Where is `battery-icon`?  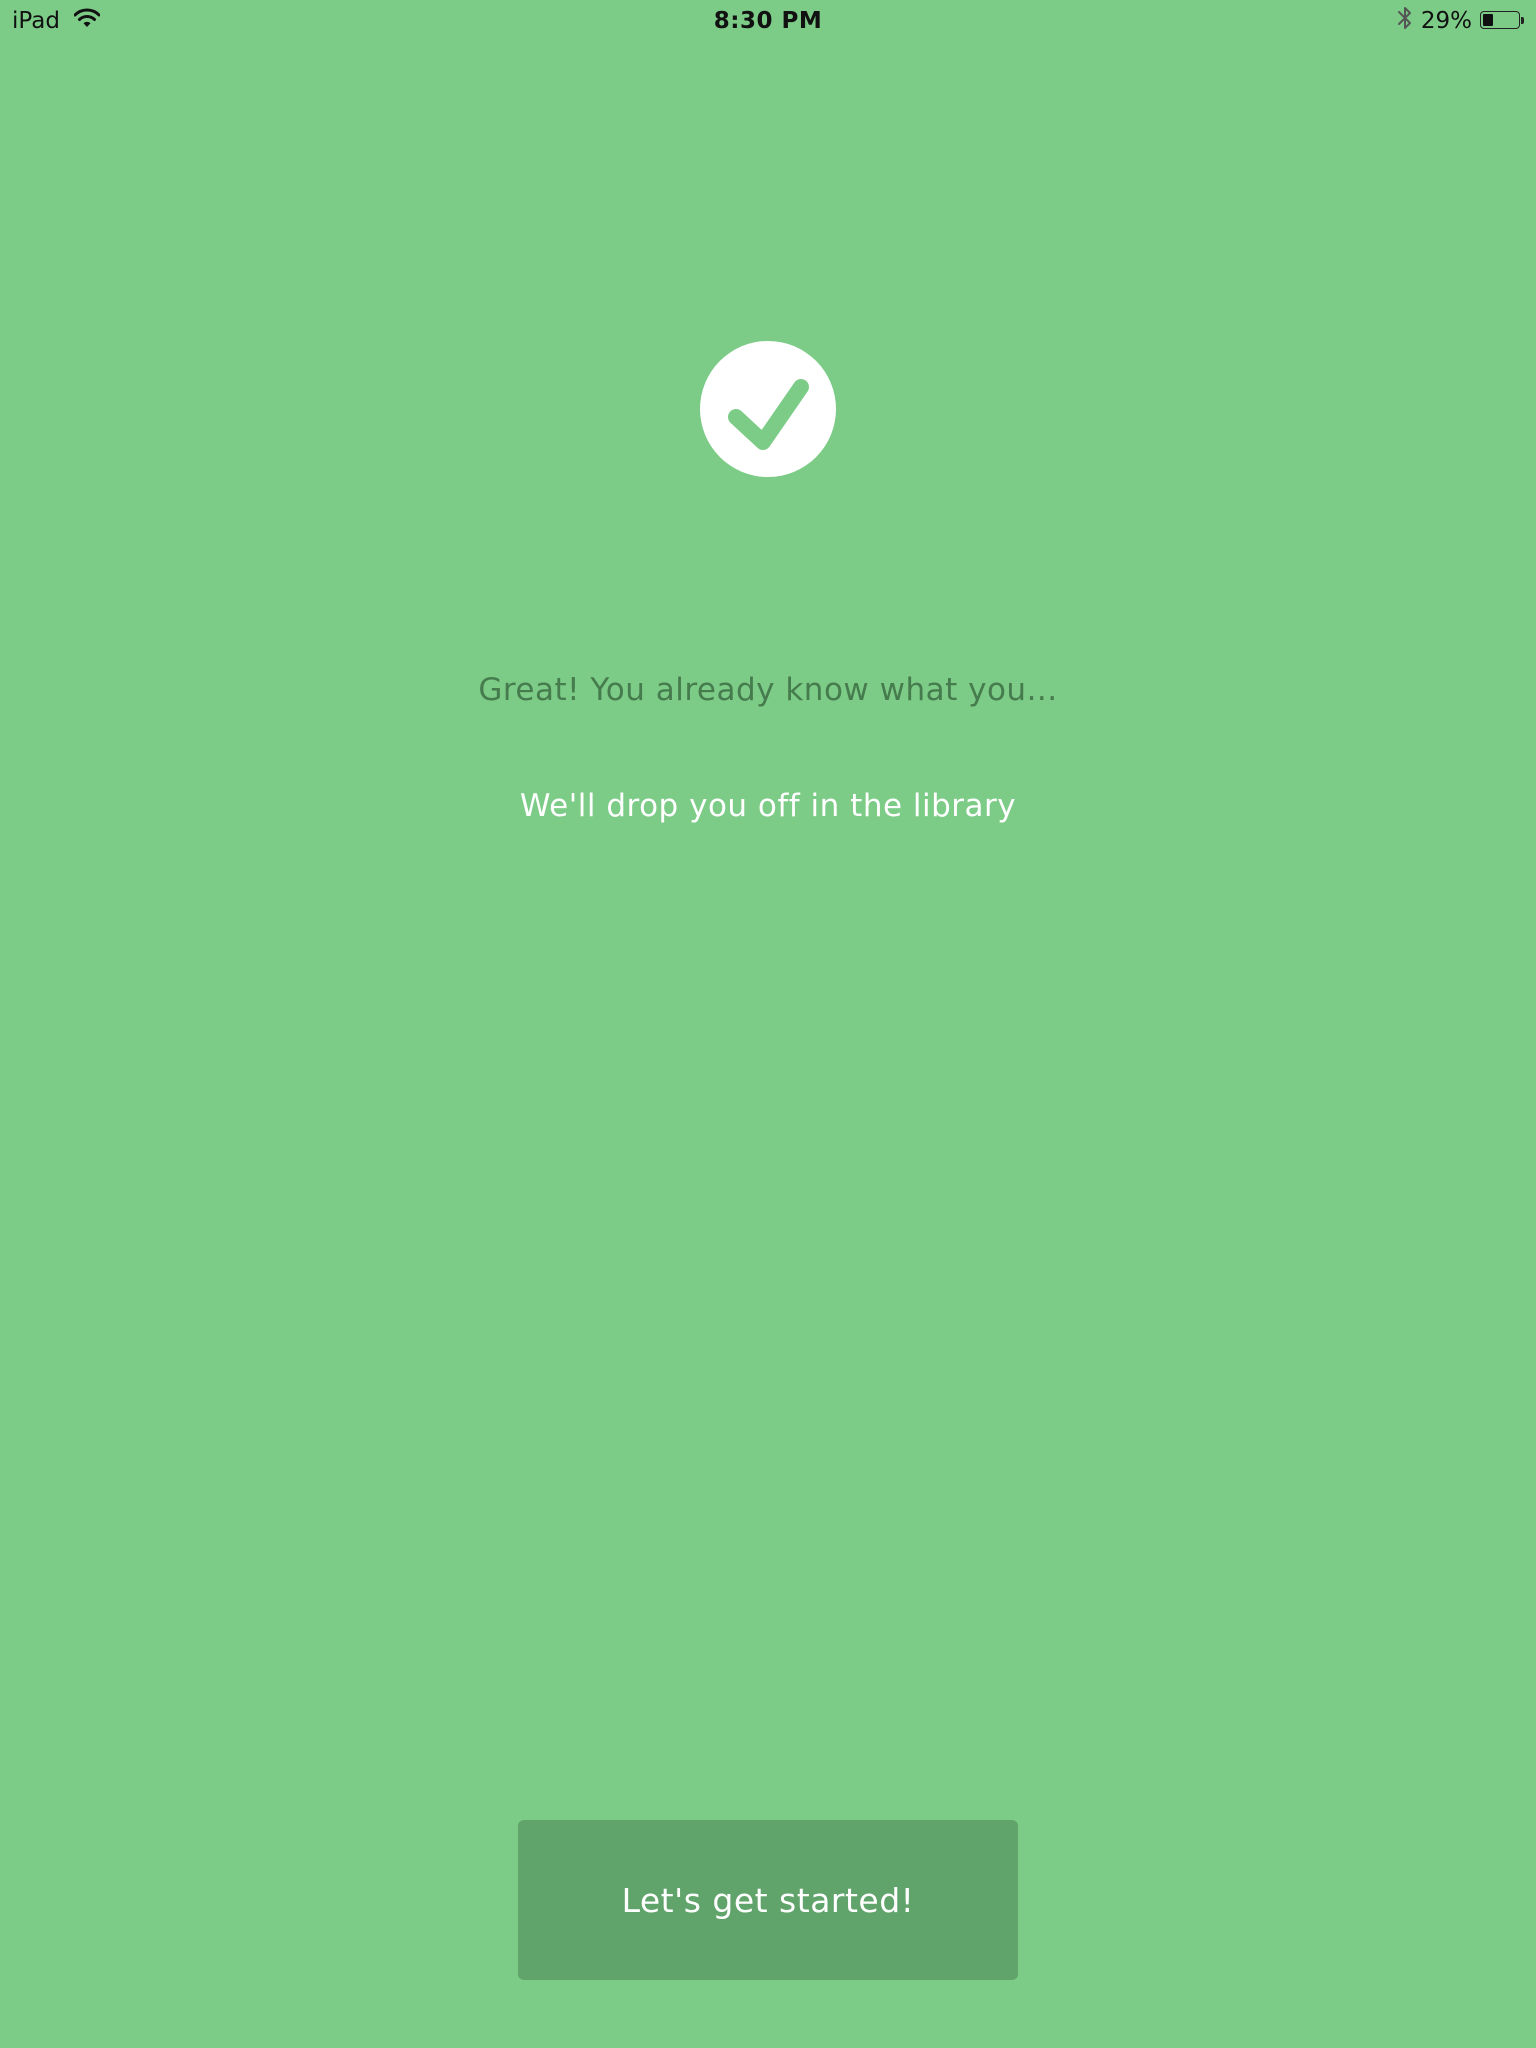
battery-icon is located at coordinates (1502, 21).